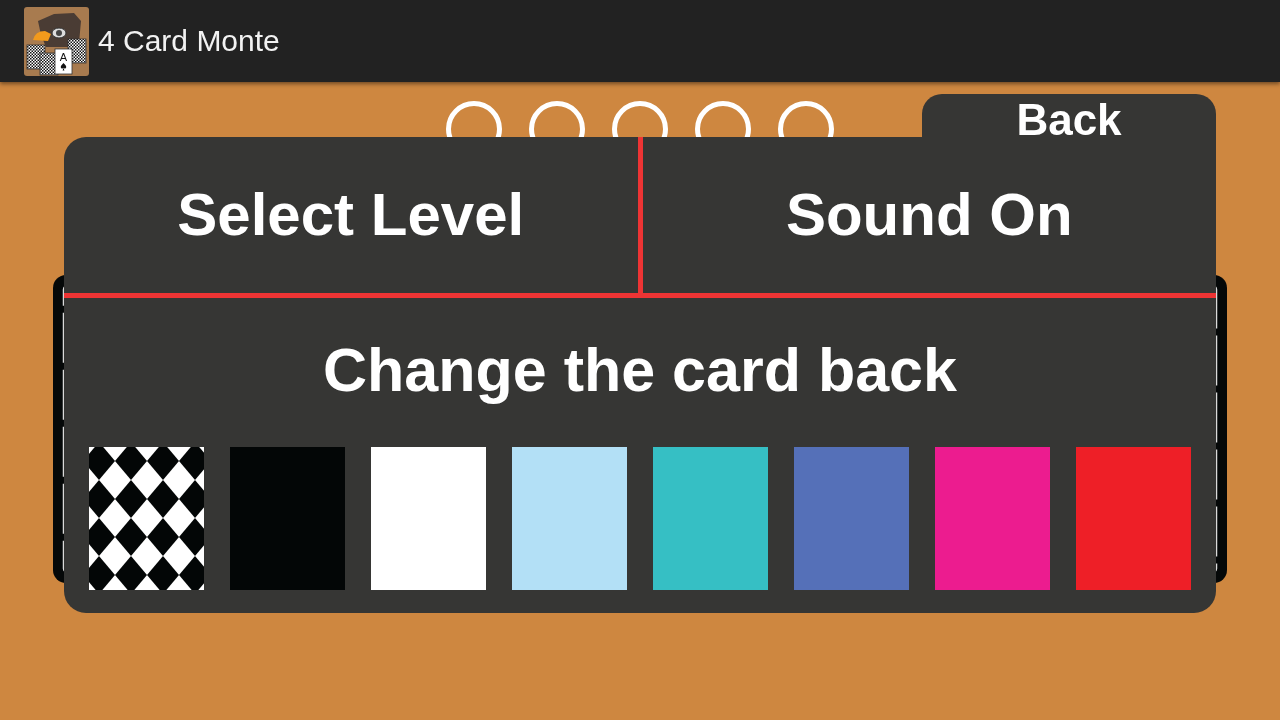 The height and width of the screenshot is (720, 1280). I want to click on menu-button: Sound On, so click(929, 215).